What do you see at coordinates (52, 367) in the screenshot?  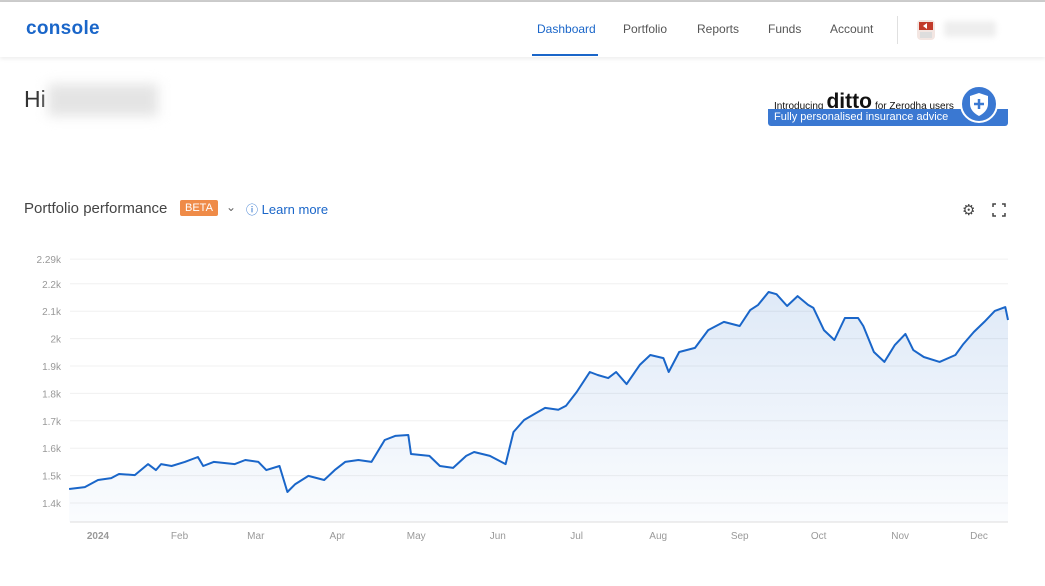 I see `y-tick-label: 1.9k` at bounding box center [52, 367].